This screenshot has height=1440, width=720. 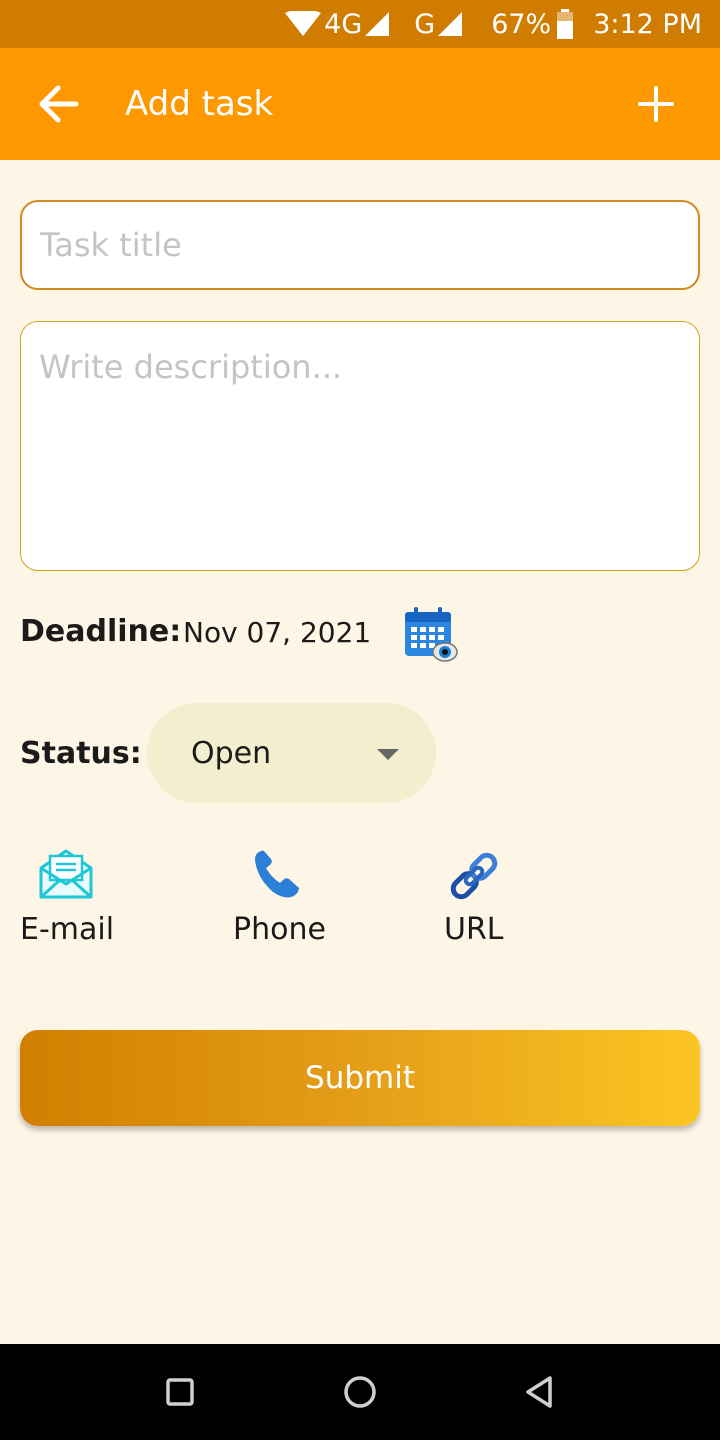 I want to click on dropdown-caret-icon, so click(x=388, y=754).